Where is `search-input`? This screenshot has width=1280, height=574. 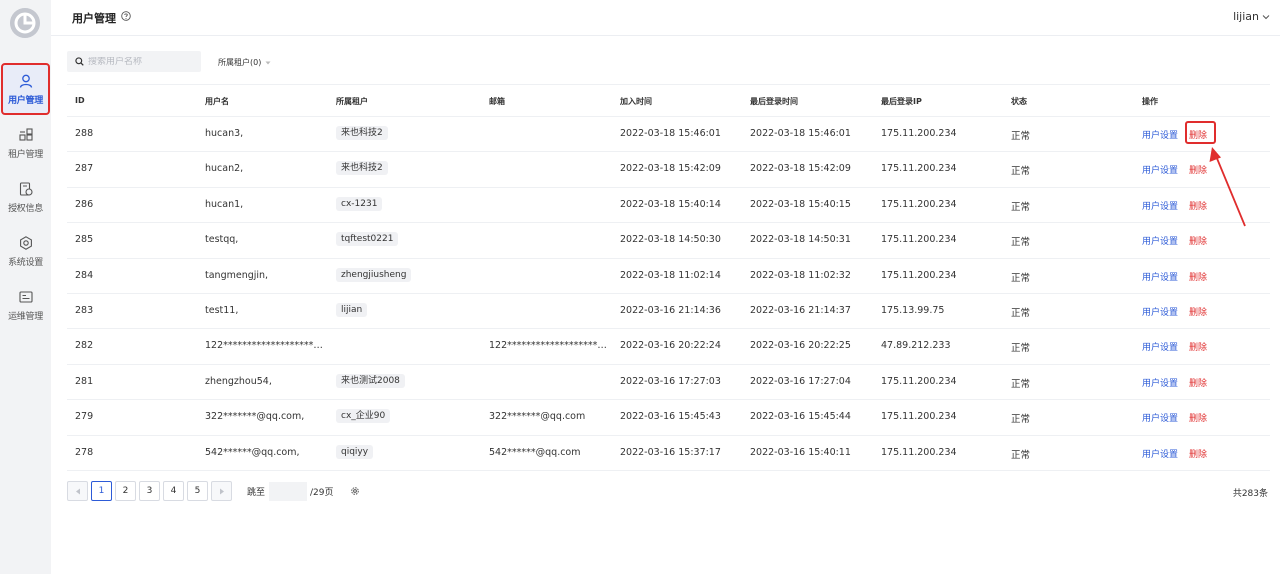 search-input is located at coordinates (143, 61).